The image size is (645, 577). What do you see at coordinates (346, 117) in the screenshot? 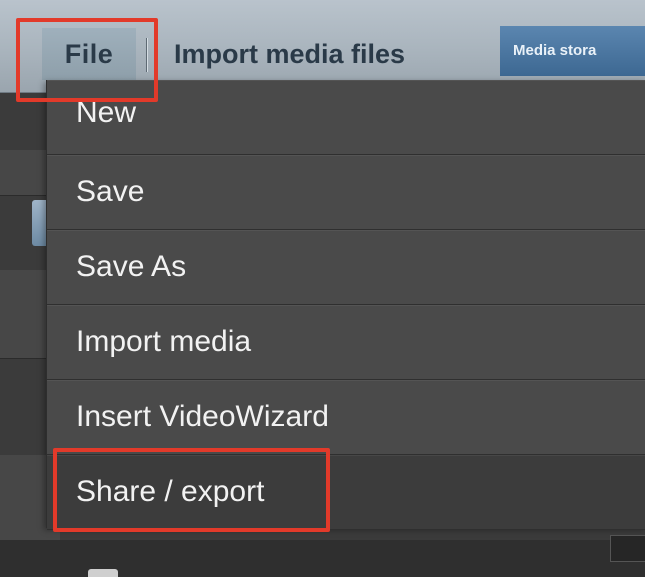
I see `menu-item-new: New` at bounding box center [346, 117].